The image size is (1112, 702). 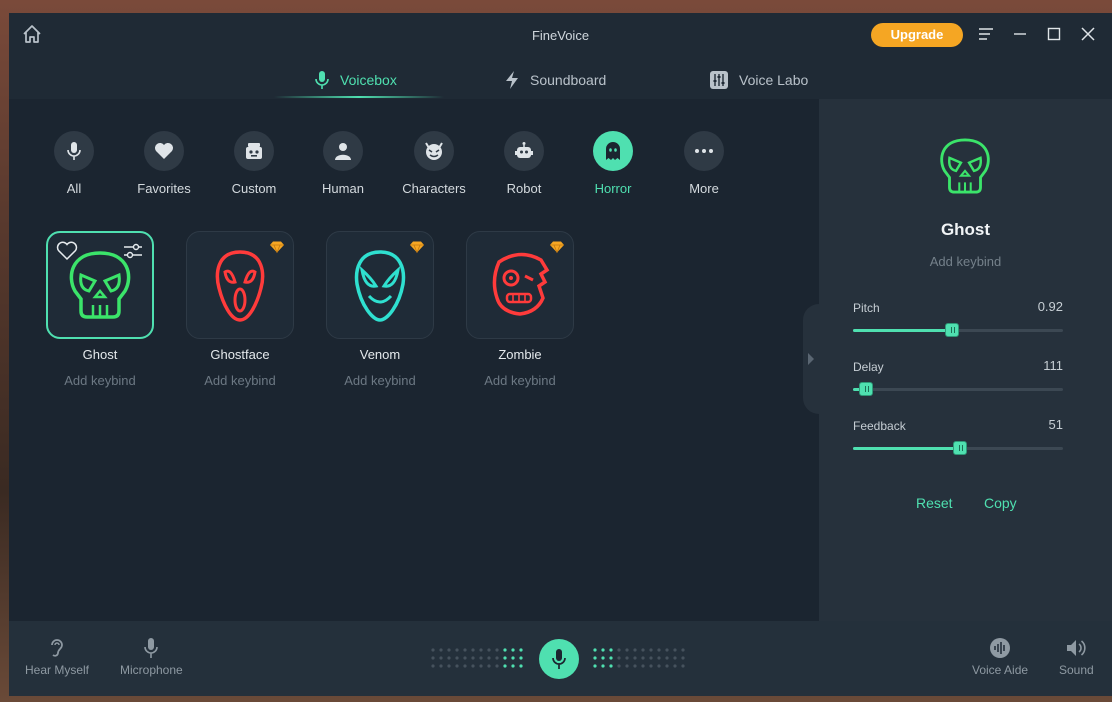 I want to click on menu-icon, so click(x=986, y=34).